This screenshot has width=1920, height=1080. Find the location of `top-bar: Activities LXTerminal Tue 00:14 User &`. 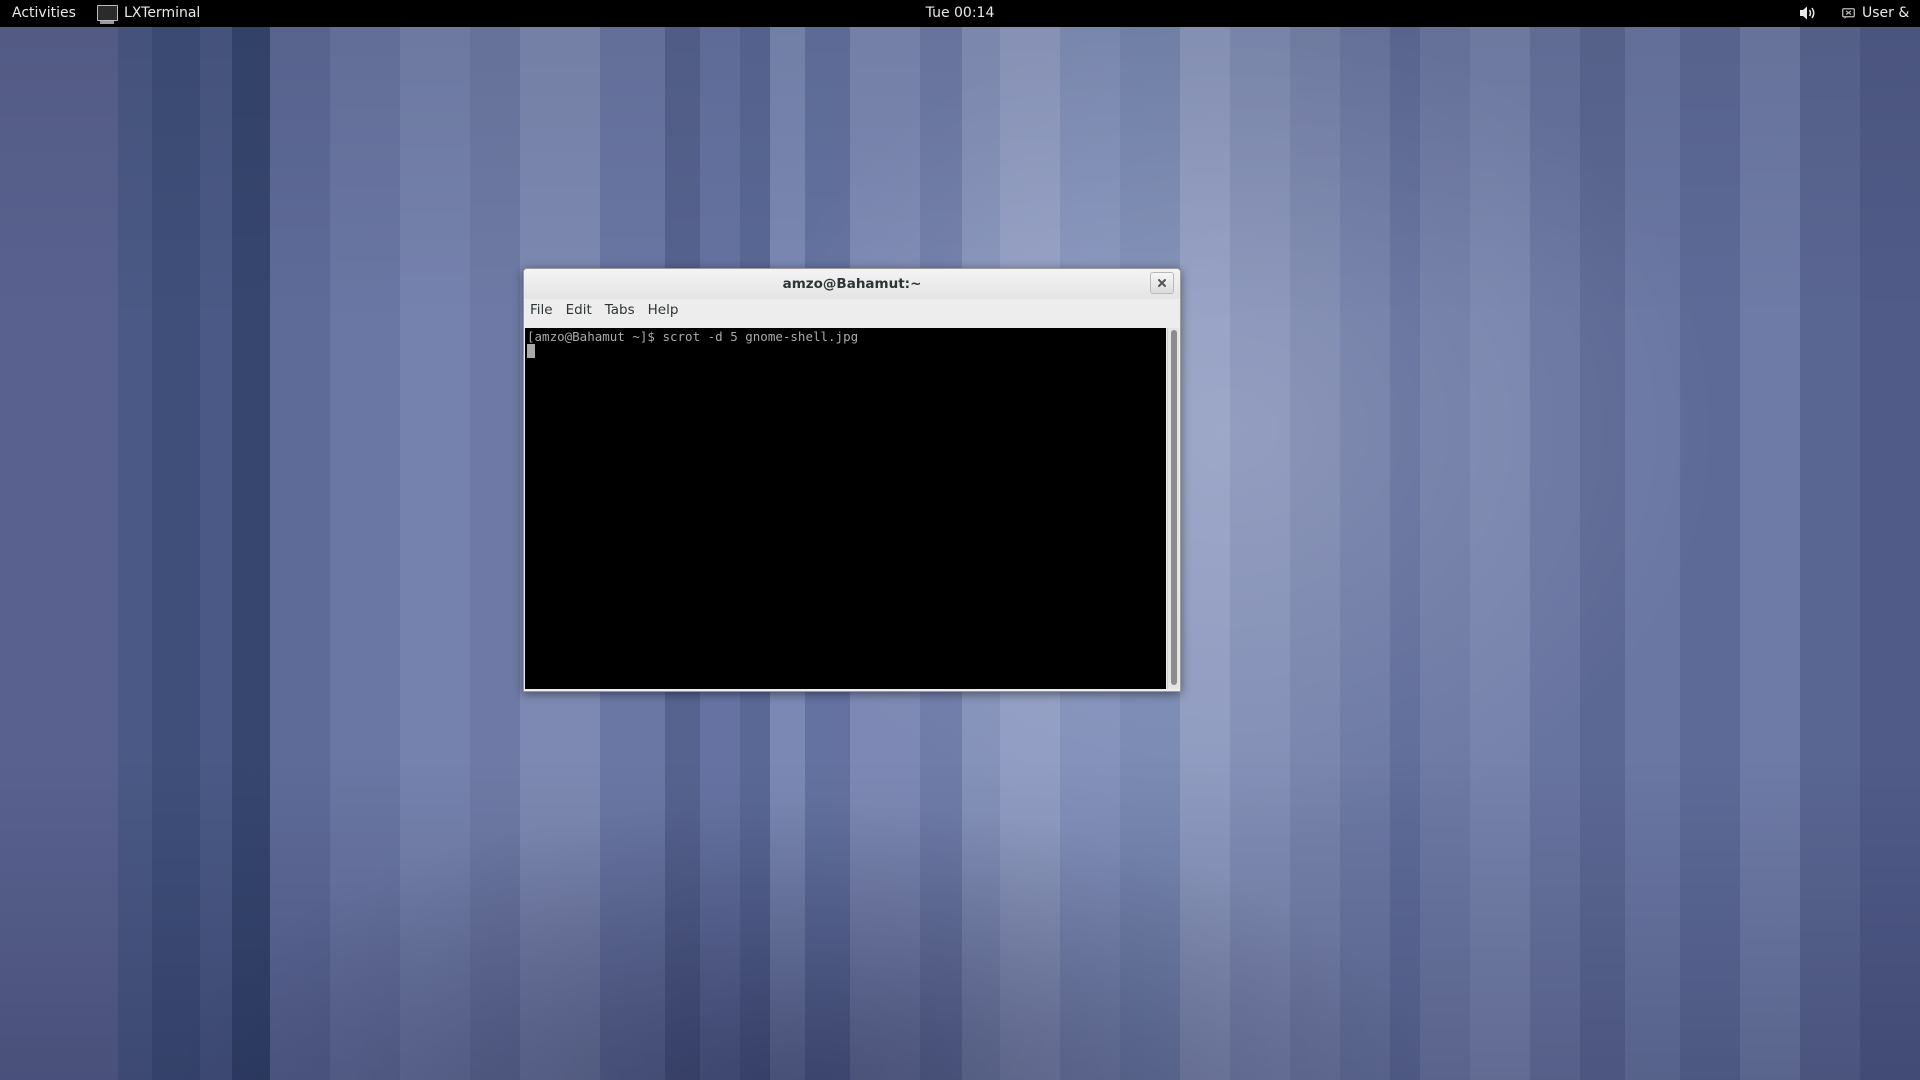

top-bar: Activities LXTerminal Tue 00:14 User & is located at coordinates (960, 13).